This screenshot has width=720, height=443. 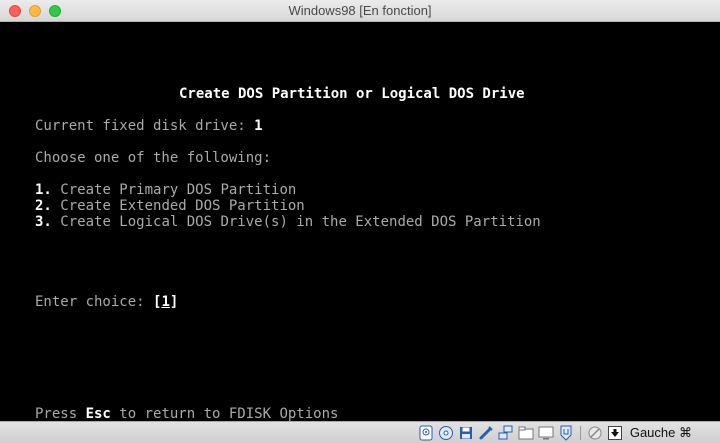 What do you see at coordinates (43, 222) in the screenshot?
I see `option-number: 3.` at bounding box center [43, 222].